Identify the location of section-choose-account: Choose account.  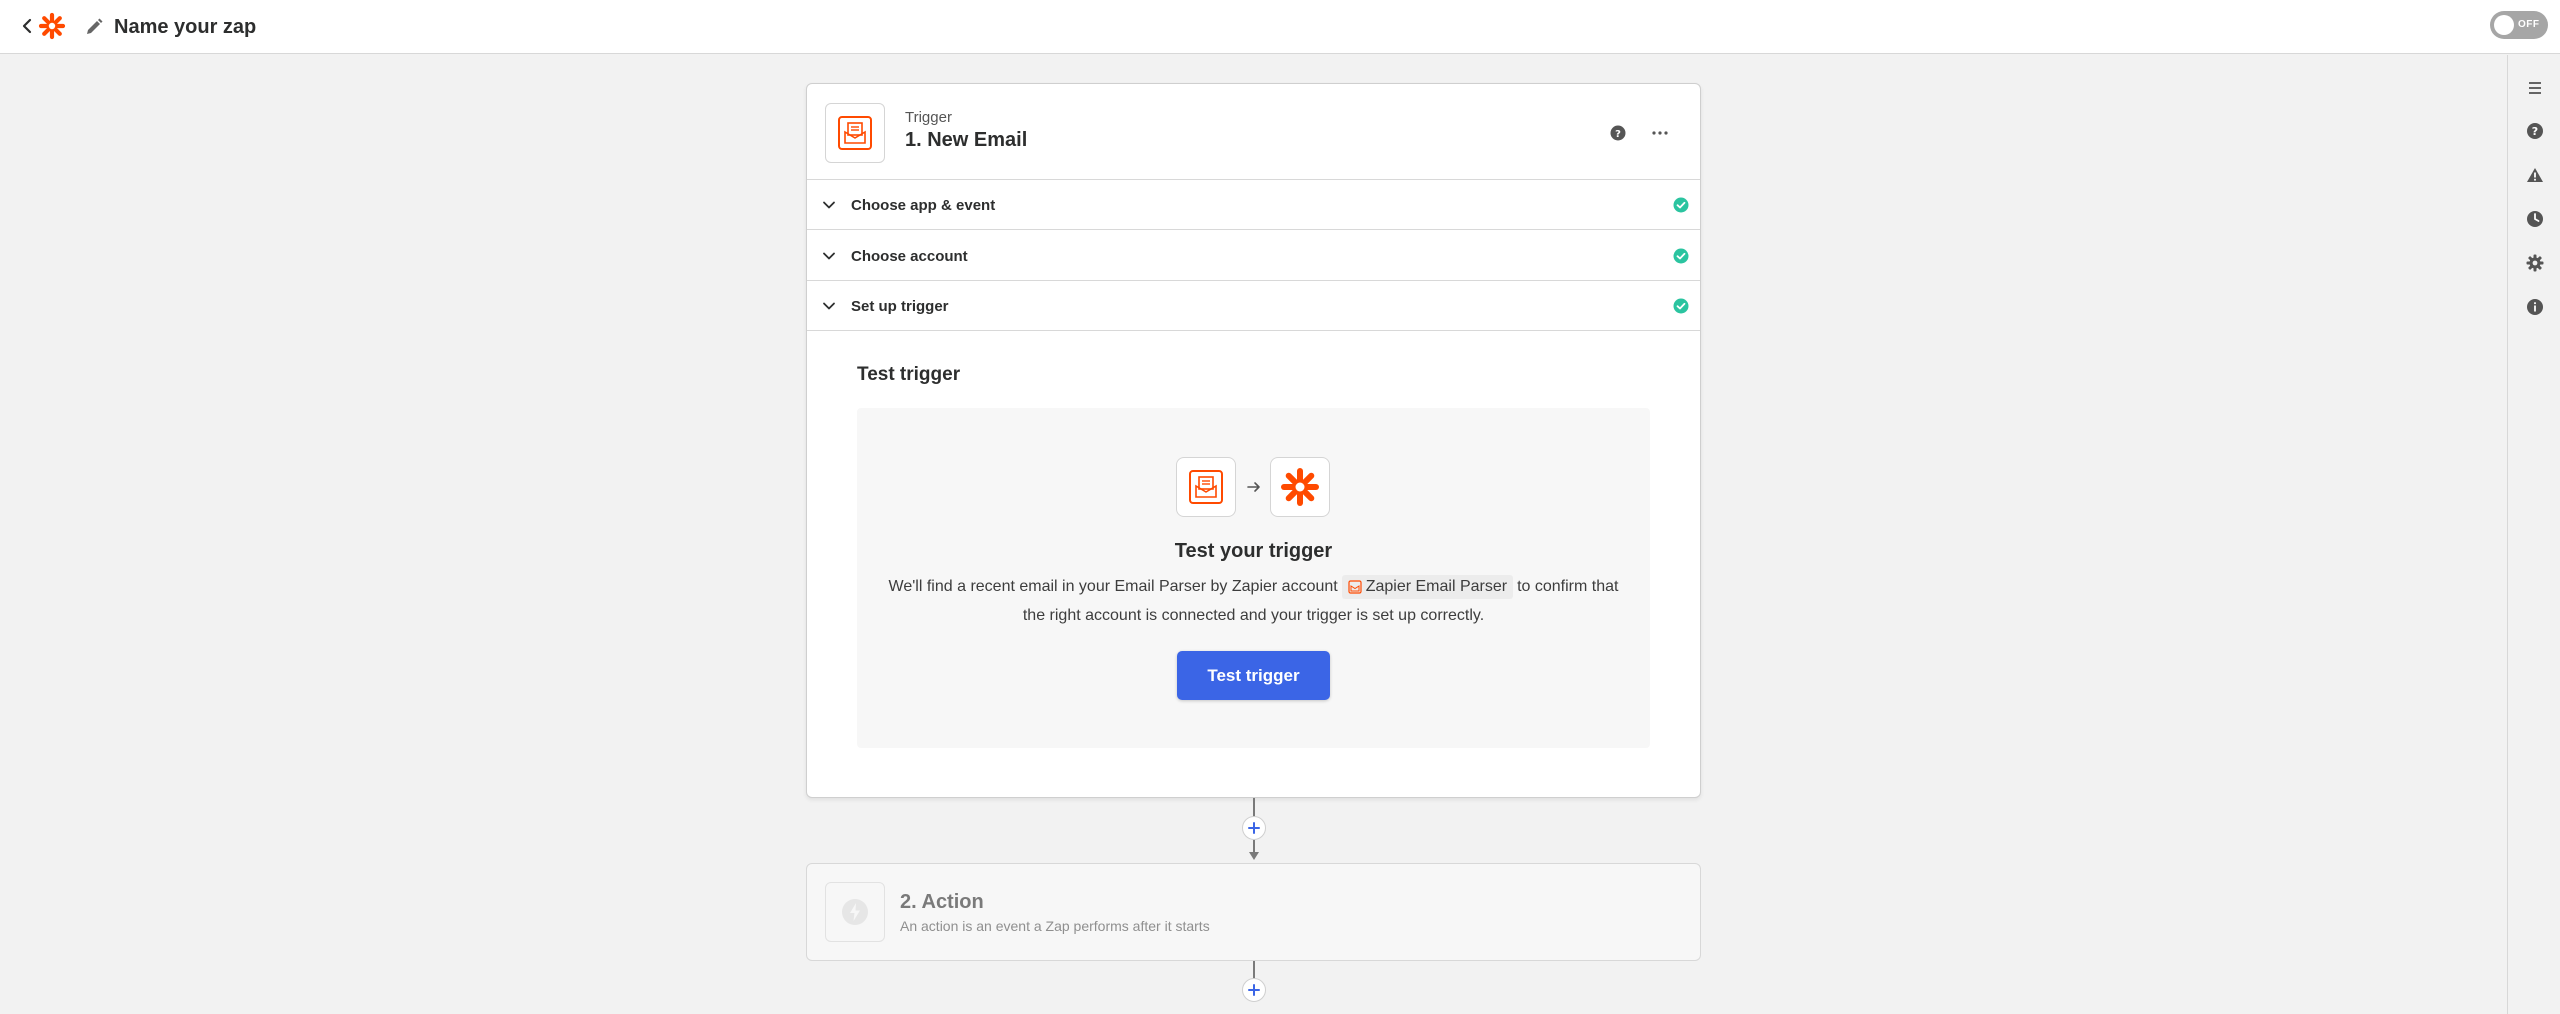
(1253, 256).